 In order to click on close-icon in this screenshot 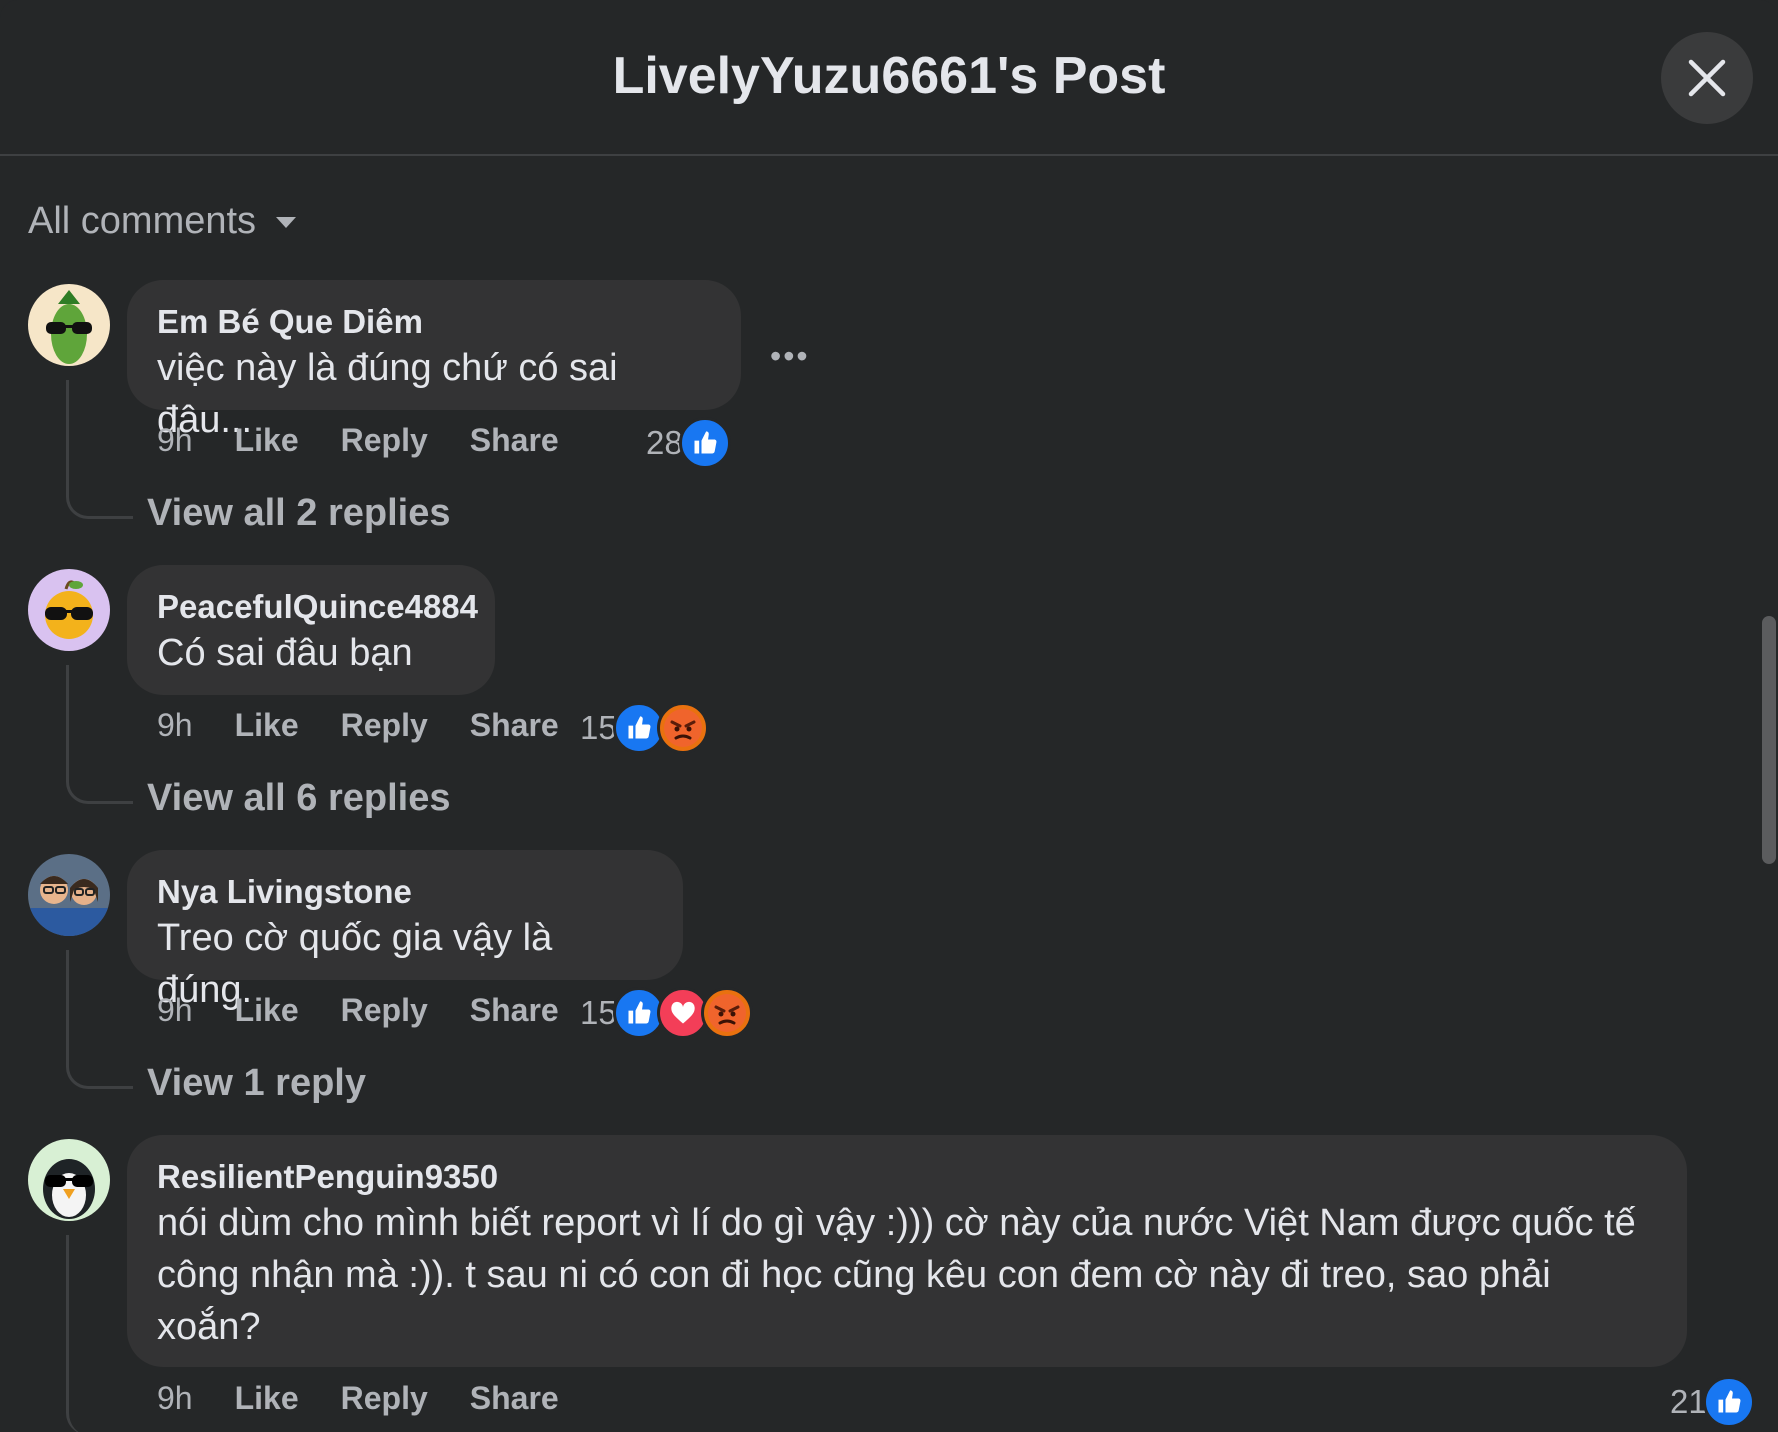, I will do `click(1707, 78)`.